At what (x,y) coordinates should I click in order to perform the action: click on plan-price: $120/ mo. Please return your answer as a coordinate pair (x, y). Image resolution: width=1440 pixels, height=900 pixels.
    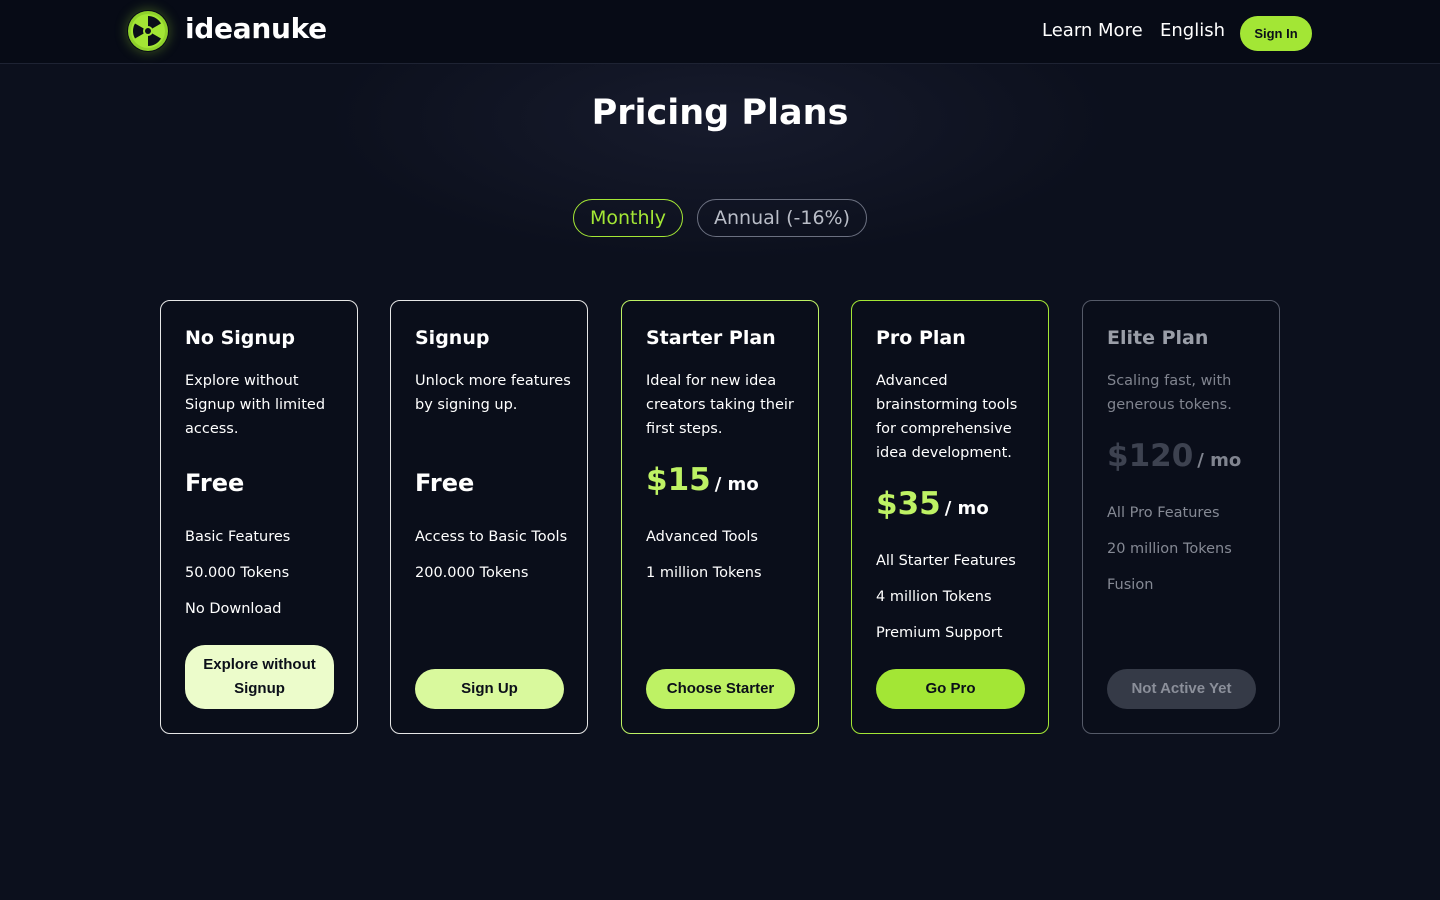
    Looking at the image, I should click on (1174, 456).